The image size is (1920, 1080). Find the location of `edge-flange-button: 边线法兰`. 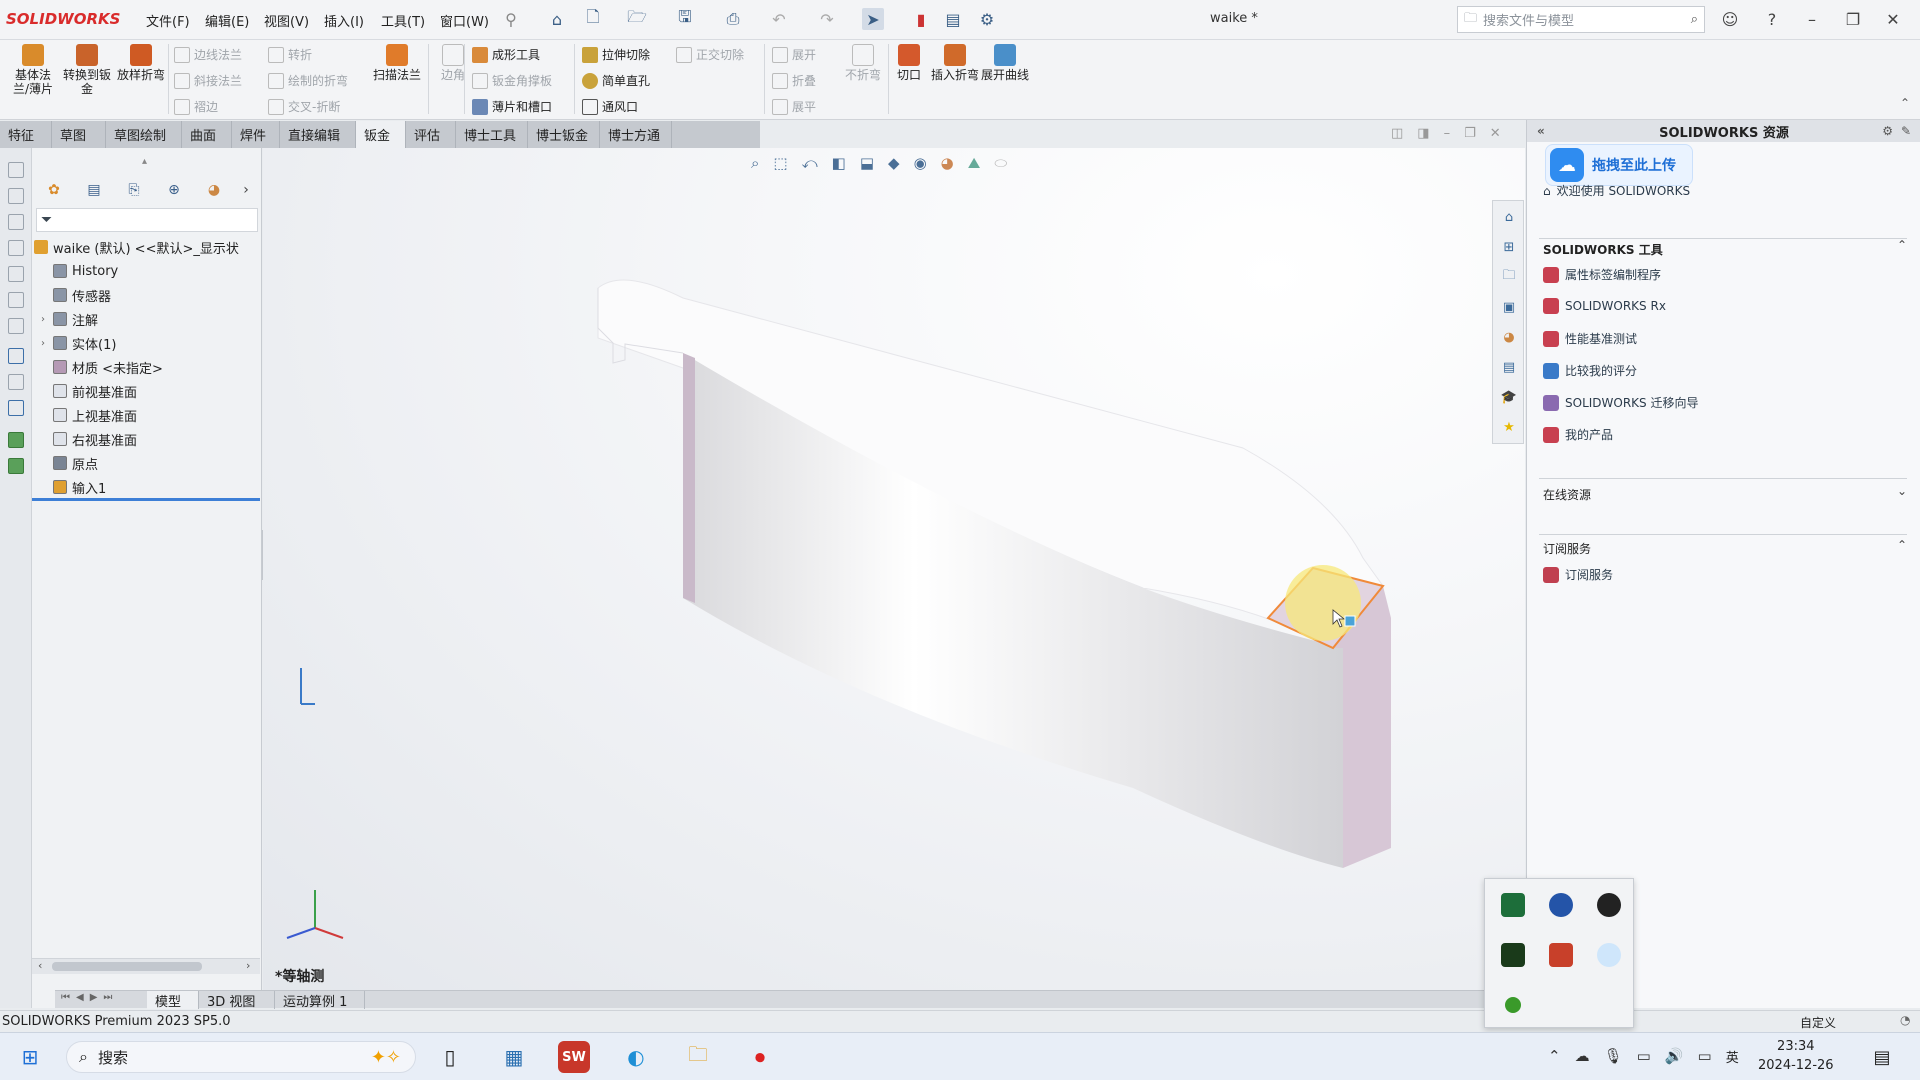

edge-flange-button: 边线法兰 is located at coordinates (208, 54).